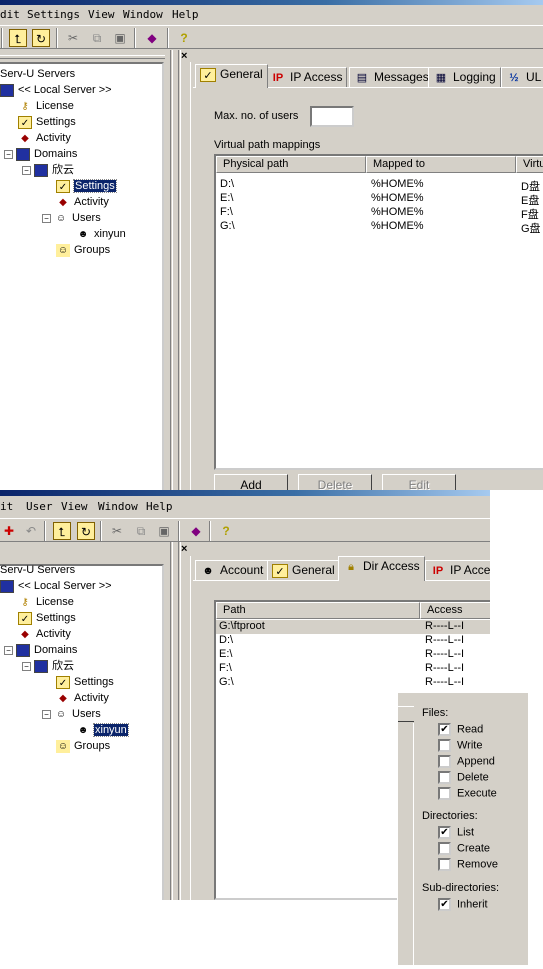  What do you see at coordinates (118, 506) in the screenshot?
I see `menu-window: Window` at bounding box center [118, 506].